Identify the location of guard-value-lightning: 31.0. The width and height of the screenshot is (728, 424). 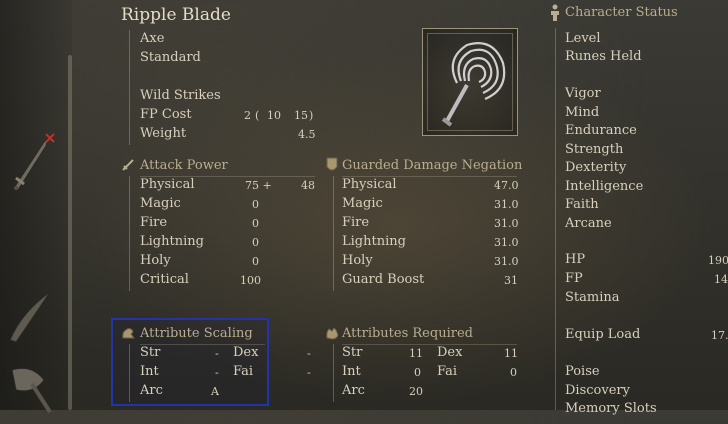
(506, 242).